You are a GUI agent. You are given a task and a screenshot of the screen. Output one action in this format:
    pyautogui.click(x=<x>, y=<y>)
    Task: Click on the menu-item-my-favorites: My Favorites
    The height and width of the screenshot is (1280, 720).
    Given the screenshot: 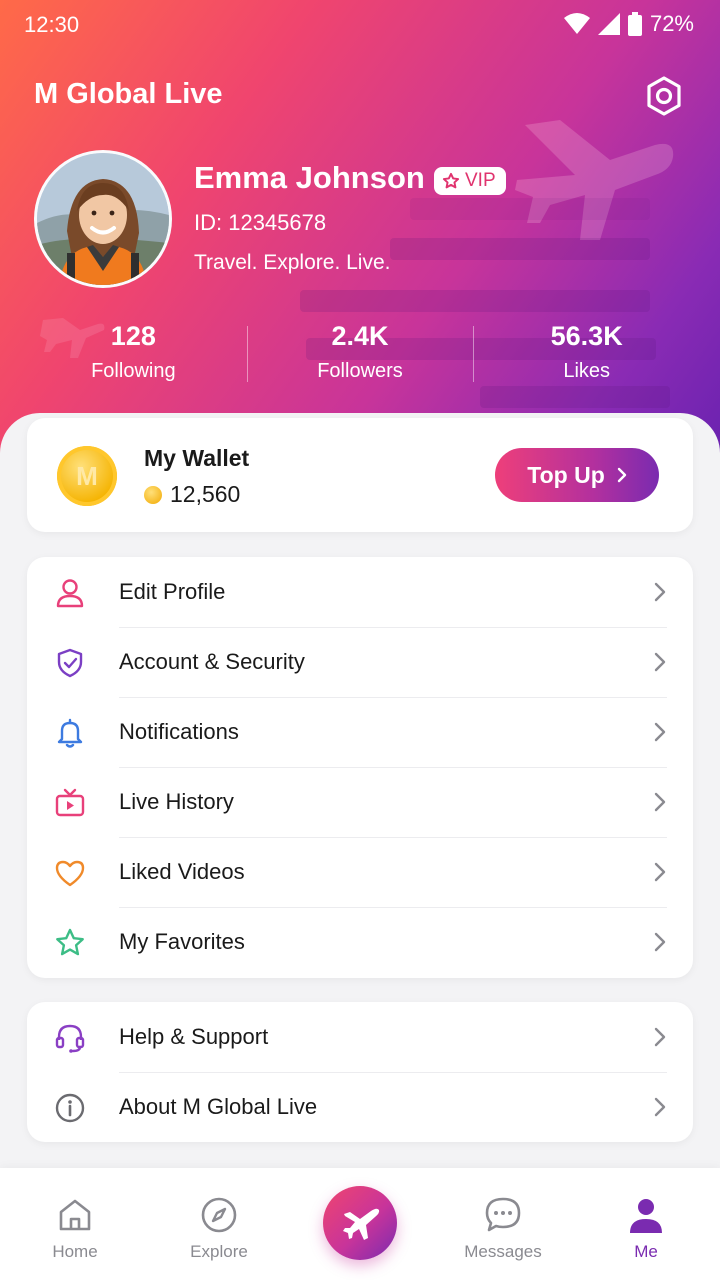 What is the action you would take?
    pyautogui.click(x=360, y=942)
    